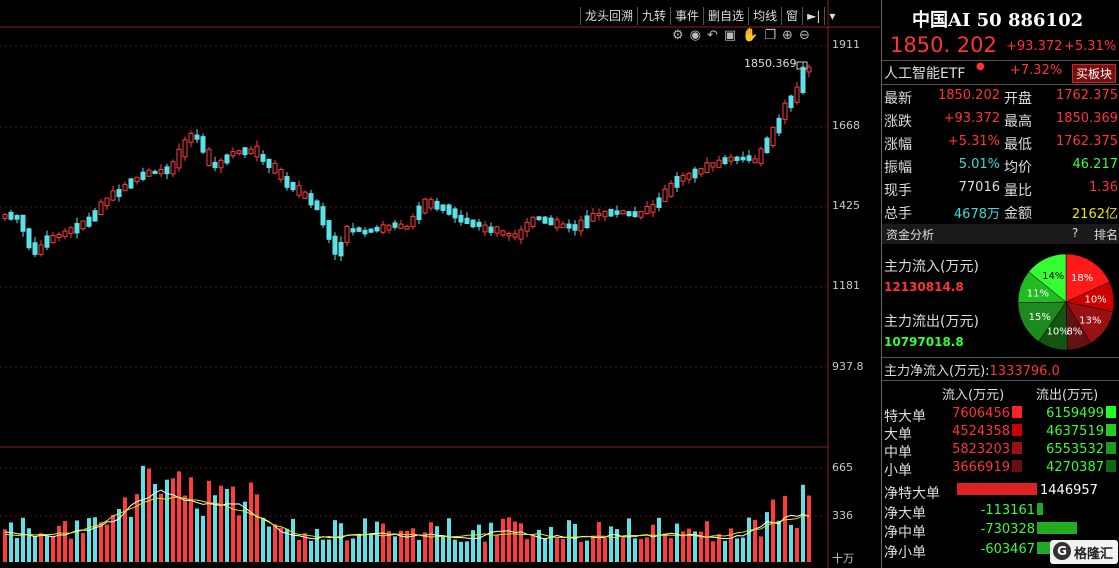 This screenshot has height=568, width=1119. What do you see at coordinates (770, 35) in the screenshot?
I see `copy-icon: ❐` at bounding box center [770, 35].